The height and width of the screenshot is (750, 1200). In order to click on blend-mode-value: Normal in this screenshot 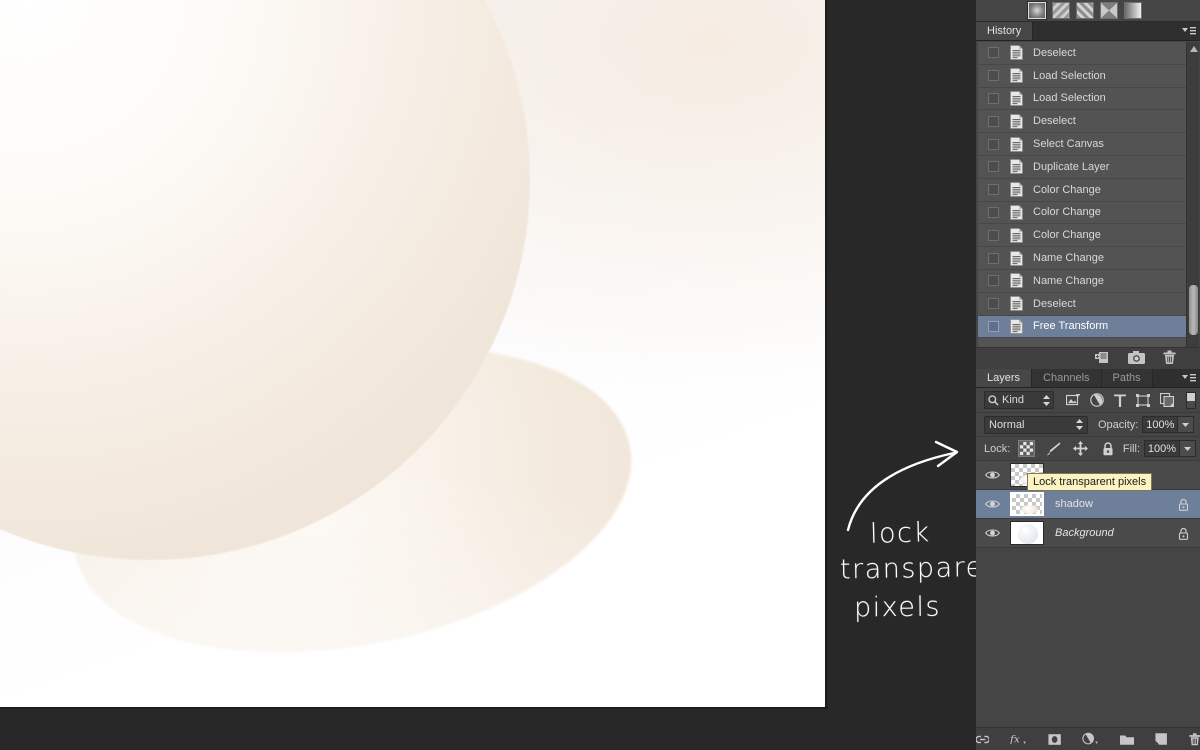, I will do `click(1007, 424)`.